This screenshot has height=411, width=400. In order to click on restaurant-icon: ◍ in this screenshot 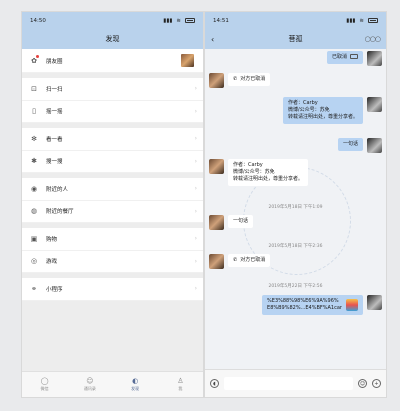, I will do `click(34, 211)`.